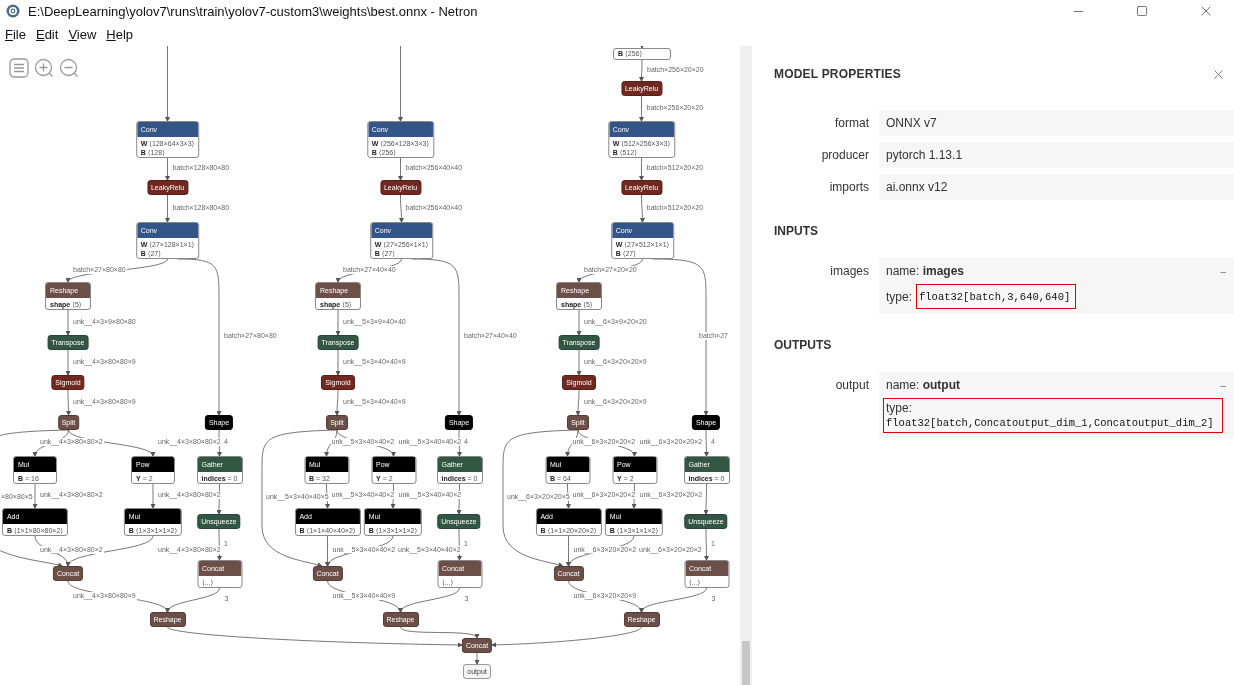  Describe the element at coordinates (1050, 423) in the screenshot. I see `type-value: float32[batch,Concatoutput_dim_1,Concatoutput_dim_2]` at that location.